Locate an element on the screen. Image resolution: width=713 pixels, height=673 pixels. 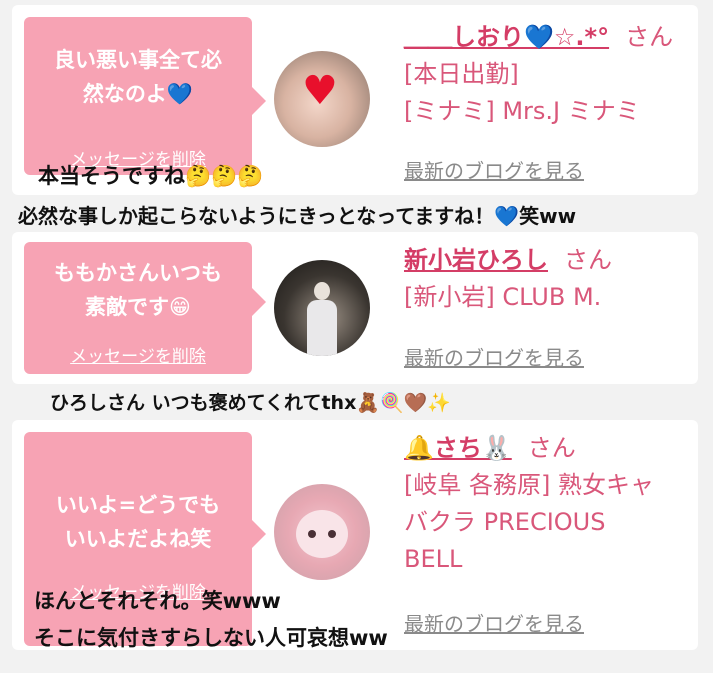
delete-message-link-2: メッセージを削除 is located at coordinates (138, 354).